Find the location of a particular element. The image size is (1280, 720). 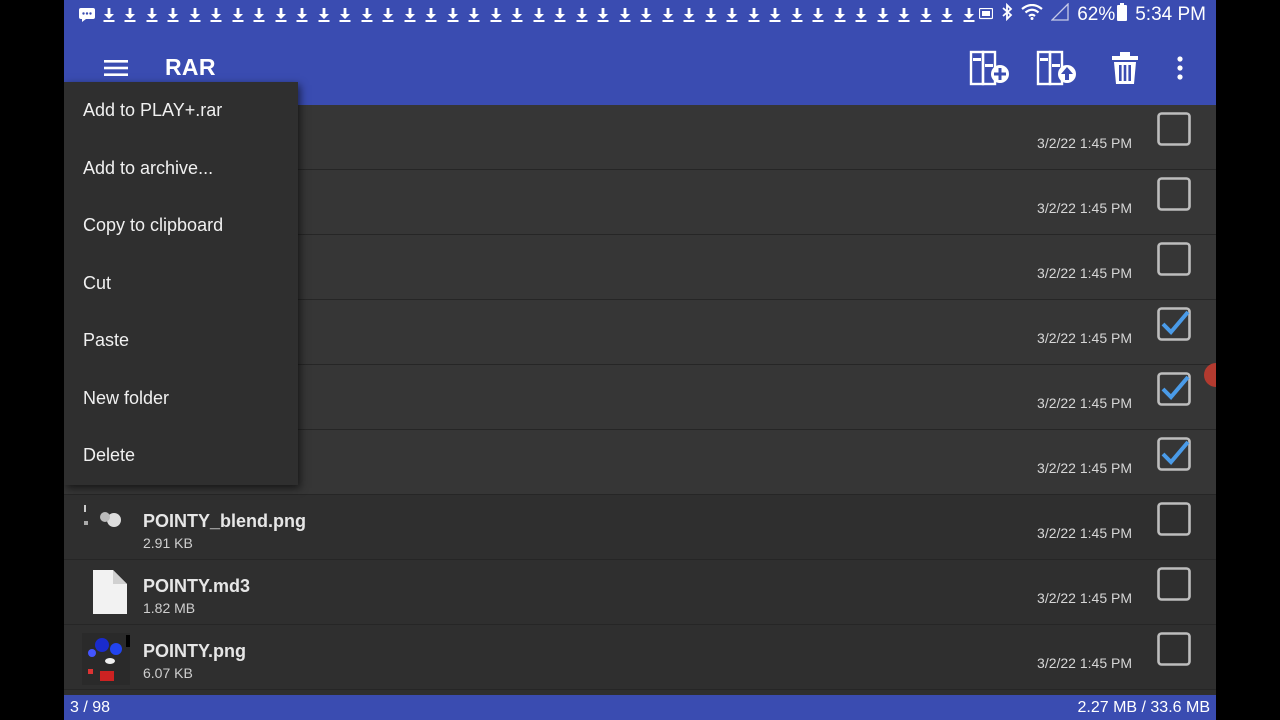

battery-percent: 62% is located at coordinates (1096, 14).